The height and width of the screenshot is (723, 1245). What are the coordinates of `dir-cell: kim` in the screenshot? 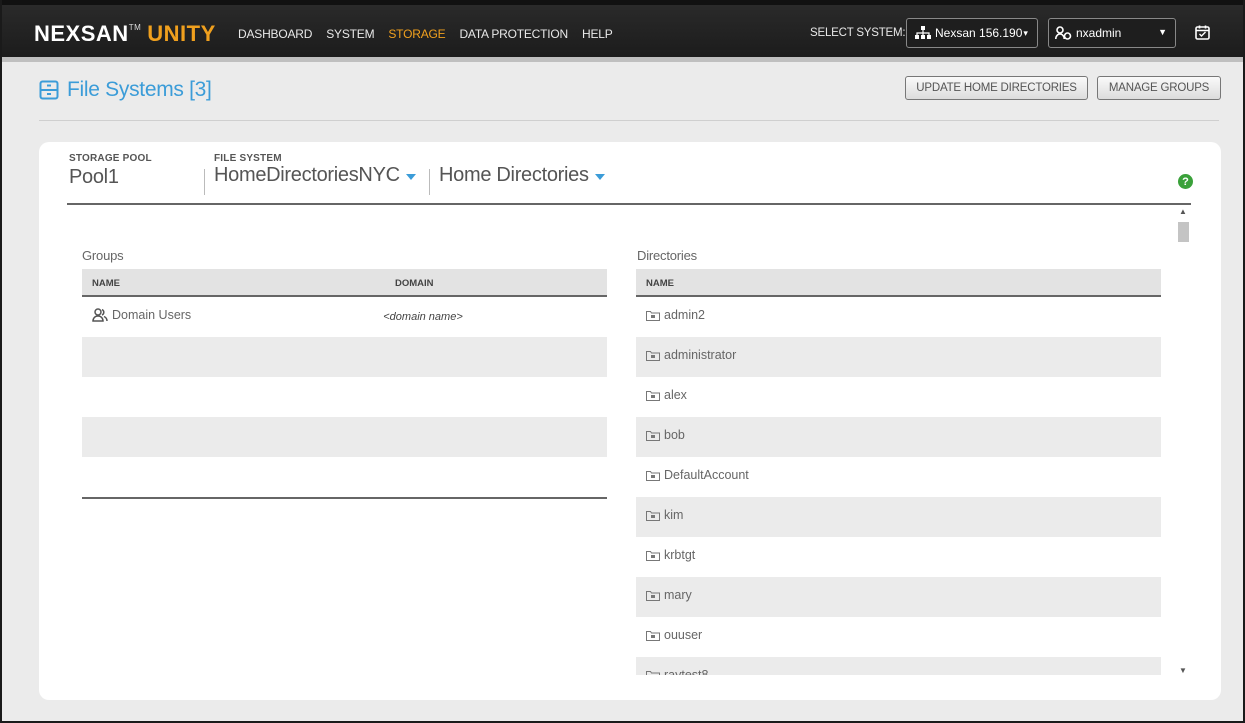 It's located at (664, 515).